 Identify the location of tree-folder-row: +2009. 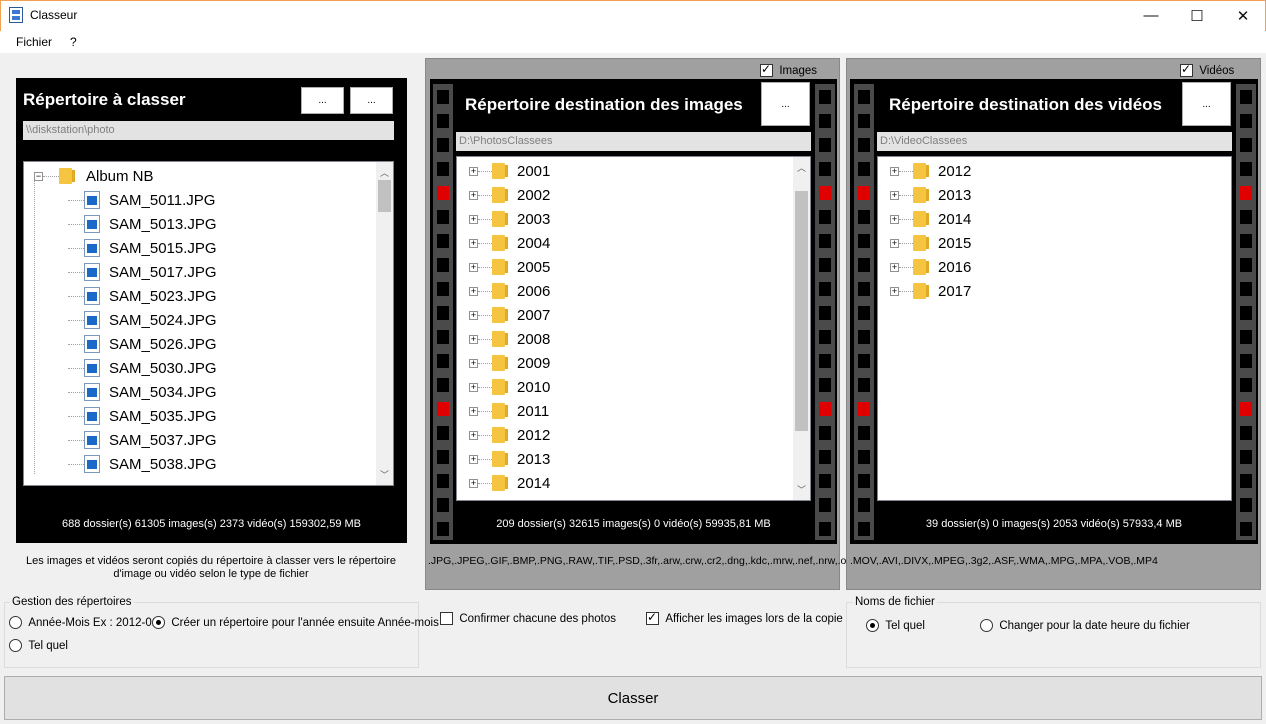
(509, 363).